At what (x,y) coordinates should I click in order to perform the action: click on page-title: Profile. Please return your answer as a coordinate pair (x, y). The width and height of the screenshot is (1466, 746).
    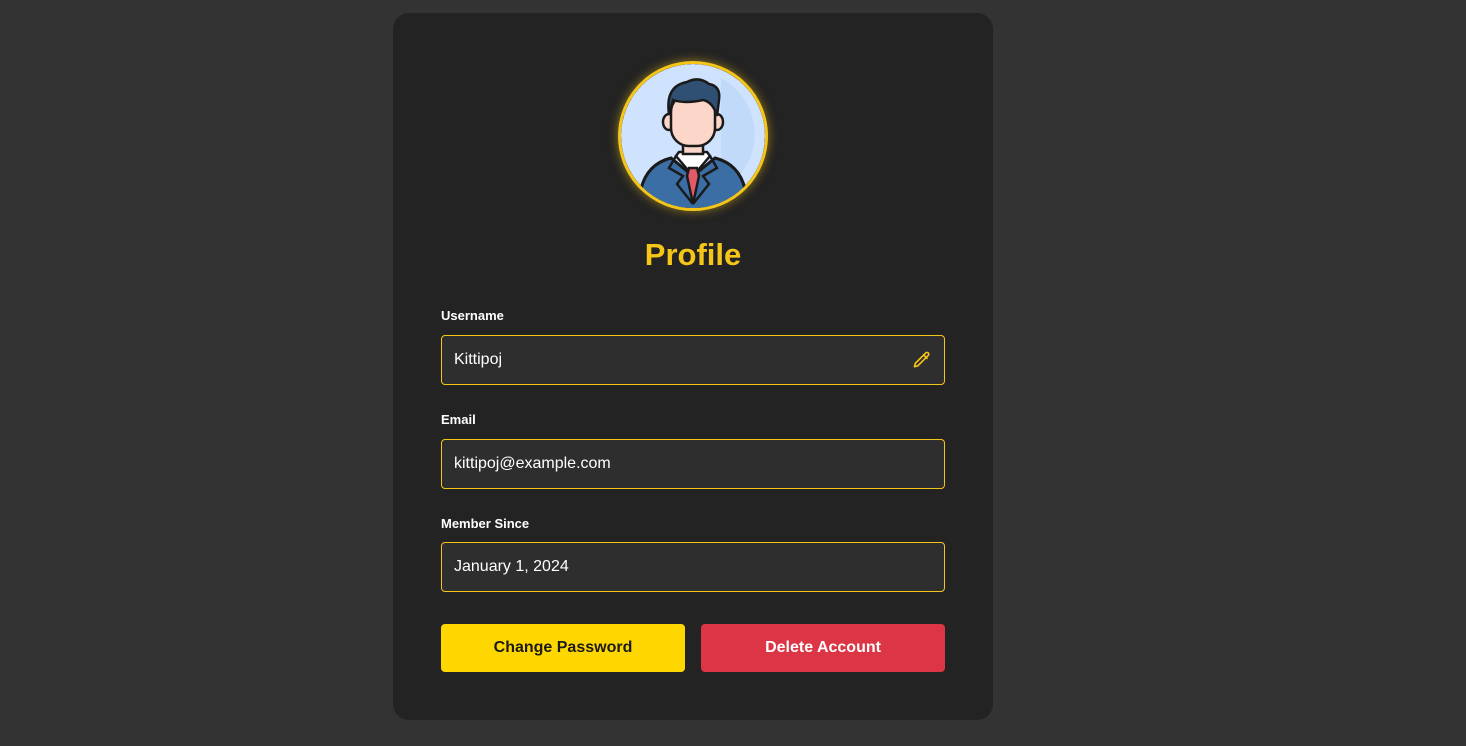
    Looking at the image, I should click on (693, 254).